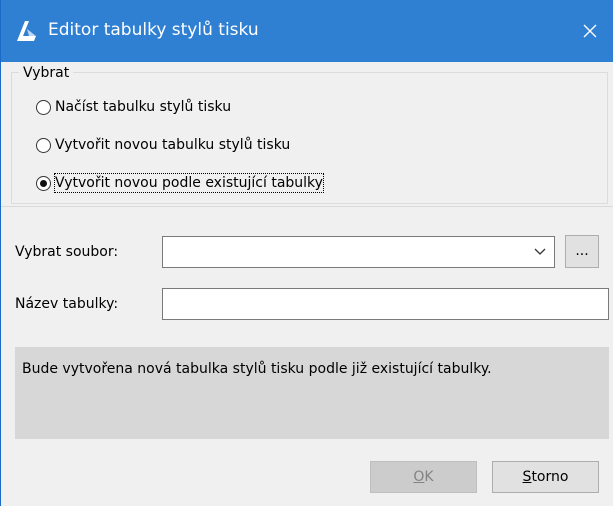  I want to click on radio-load-table: Načíst tabulku stylů tisku, so click(133, 107).